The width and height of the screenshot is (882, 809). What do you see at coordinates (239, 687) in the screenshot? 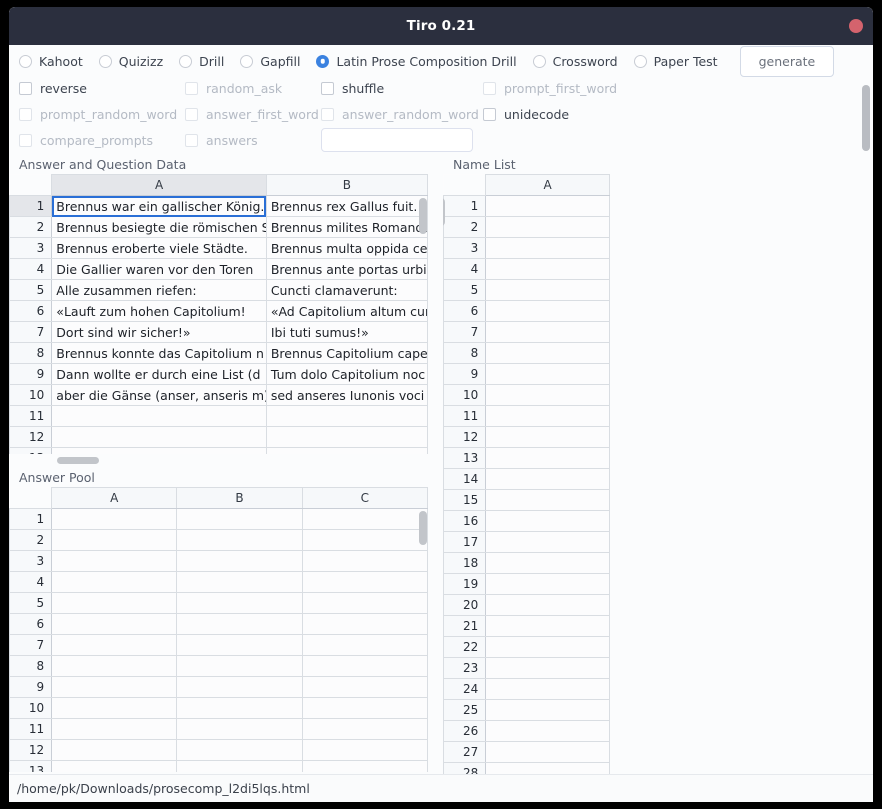
I see `cell-B9` at bounding box center [239, 687].